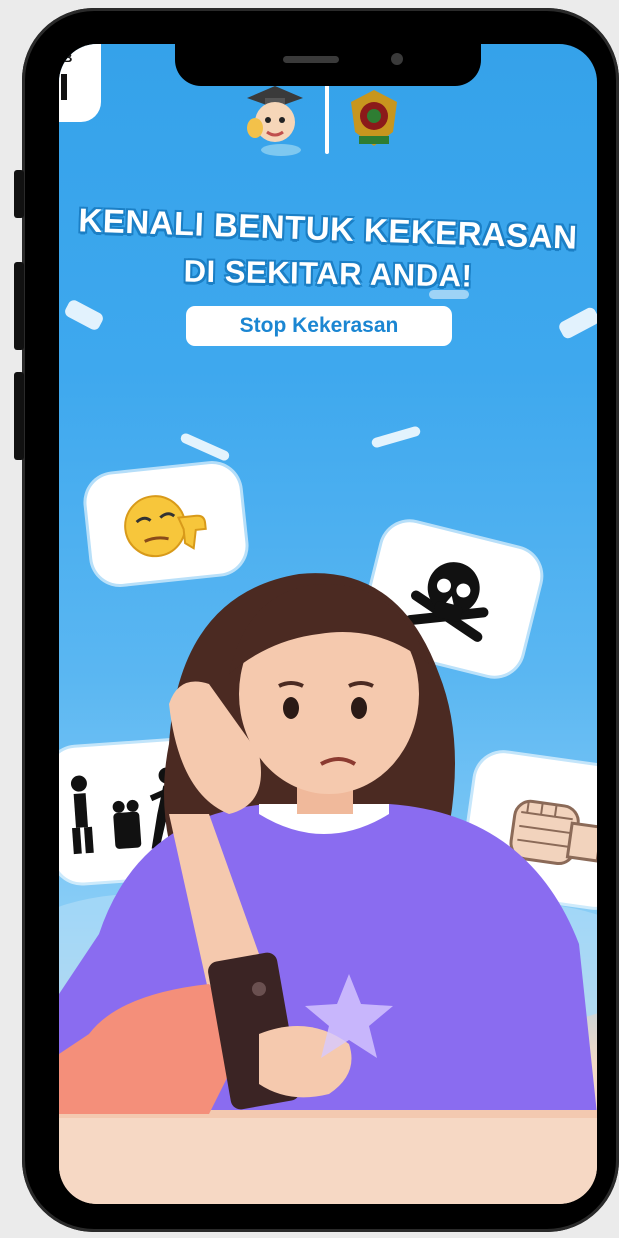  What do you see at coordinates (328, 228) in the screenshot?
I see `title-line-1: KENALI BENTUK KEKERASAN` at bounding box center [328, 228].